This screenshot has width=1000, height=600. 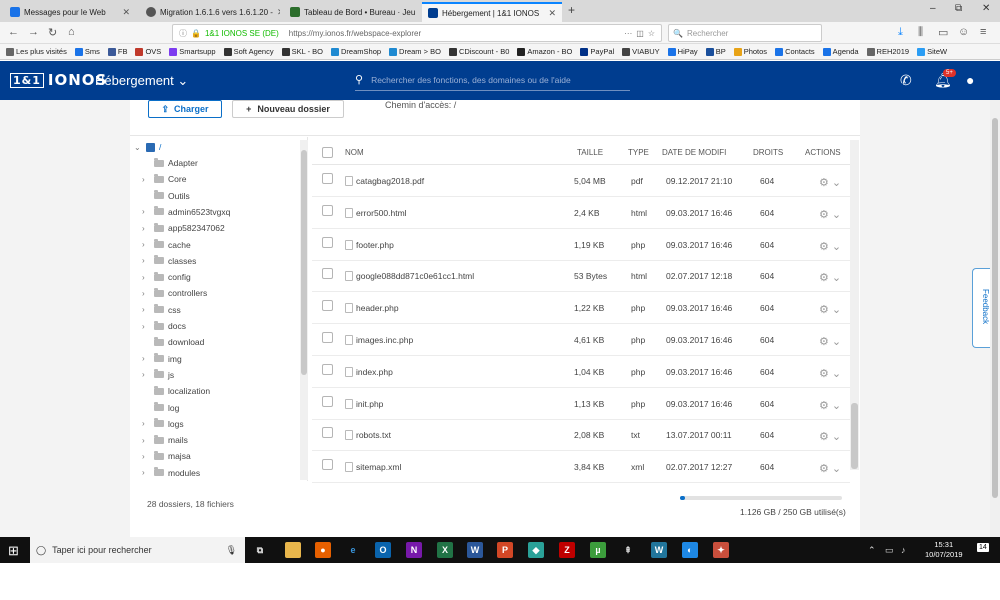 I want to click on bookmark-item: CDiscount - B0, so click(x=478, y=51).